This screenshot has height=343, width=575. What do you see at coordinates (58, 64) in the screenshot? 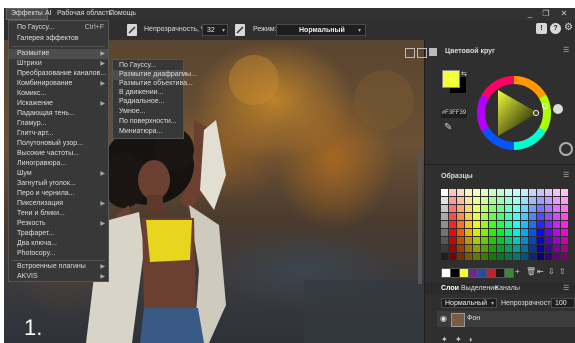
I see `menu-item-strokes: Штрихи ▶` at bounding box center [58, 64].